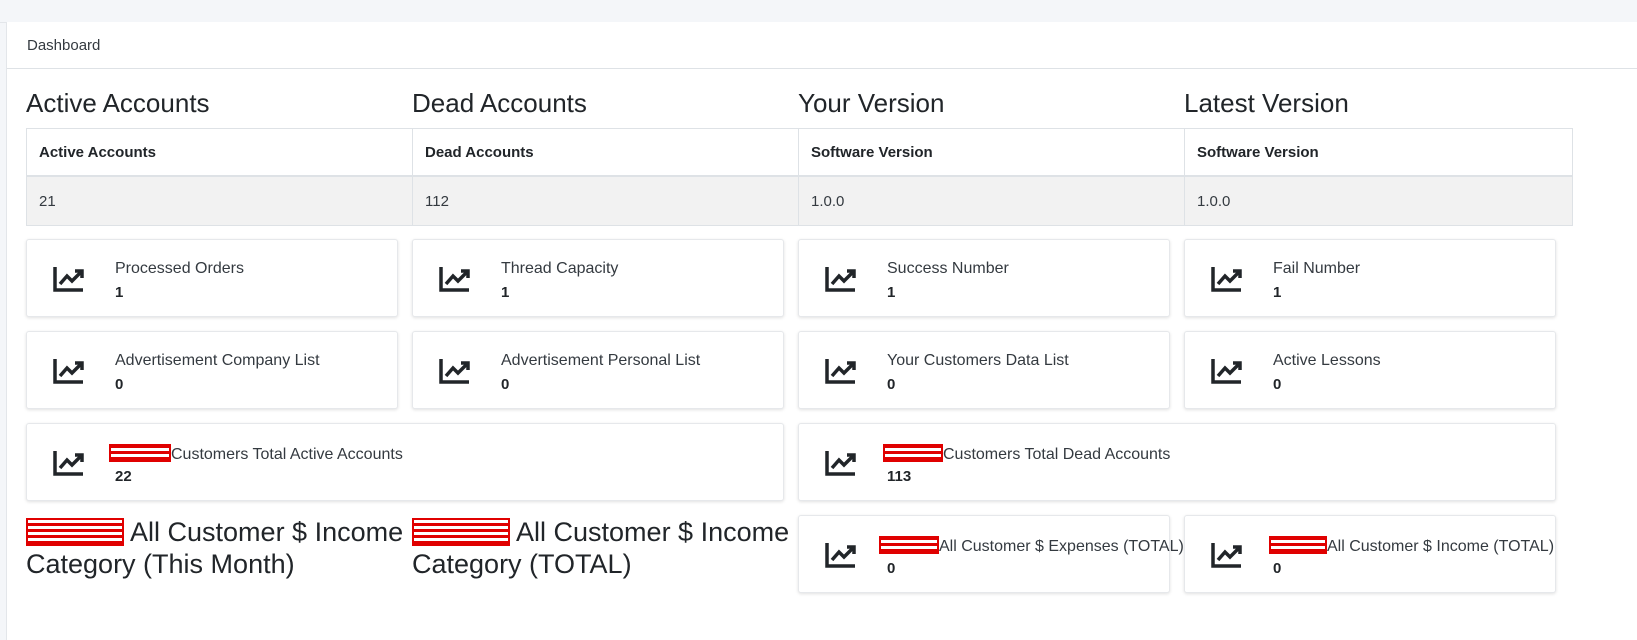  I want to click on stat-card-expenses-total: All Customer $ Expenses (TOTAL) 0, so click(991, 554).